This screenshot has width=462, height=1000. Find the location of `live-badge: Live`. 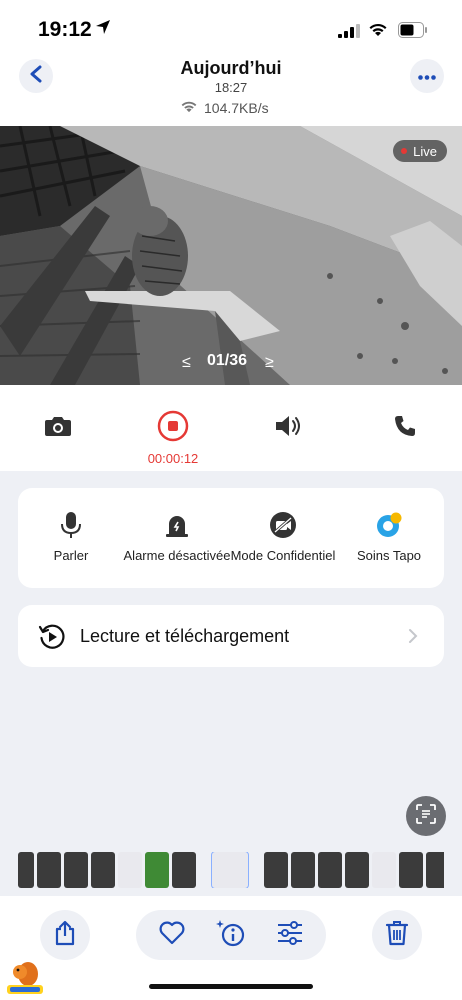

live-badge: Live is located at coordinates (420, 151).